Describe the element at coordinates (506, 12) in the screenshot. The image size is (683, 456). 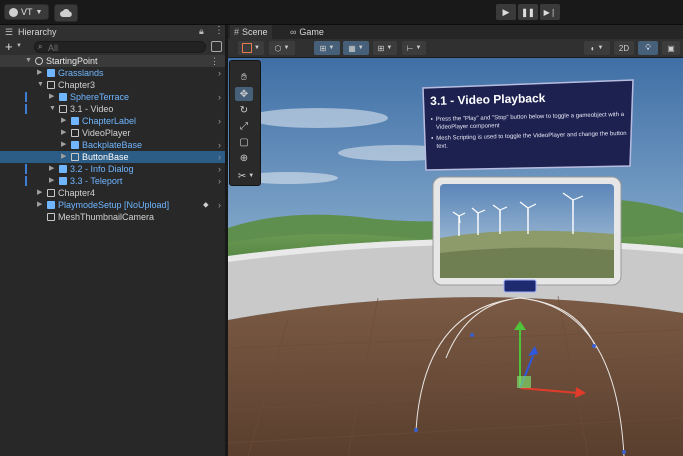
I see `play-button: ▶` at that location.